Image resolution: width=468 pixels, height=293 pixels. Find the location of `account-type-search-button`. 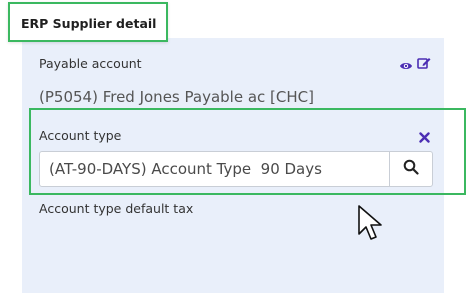

account-type-search-button is located at coordinates (410, 169).